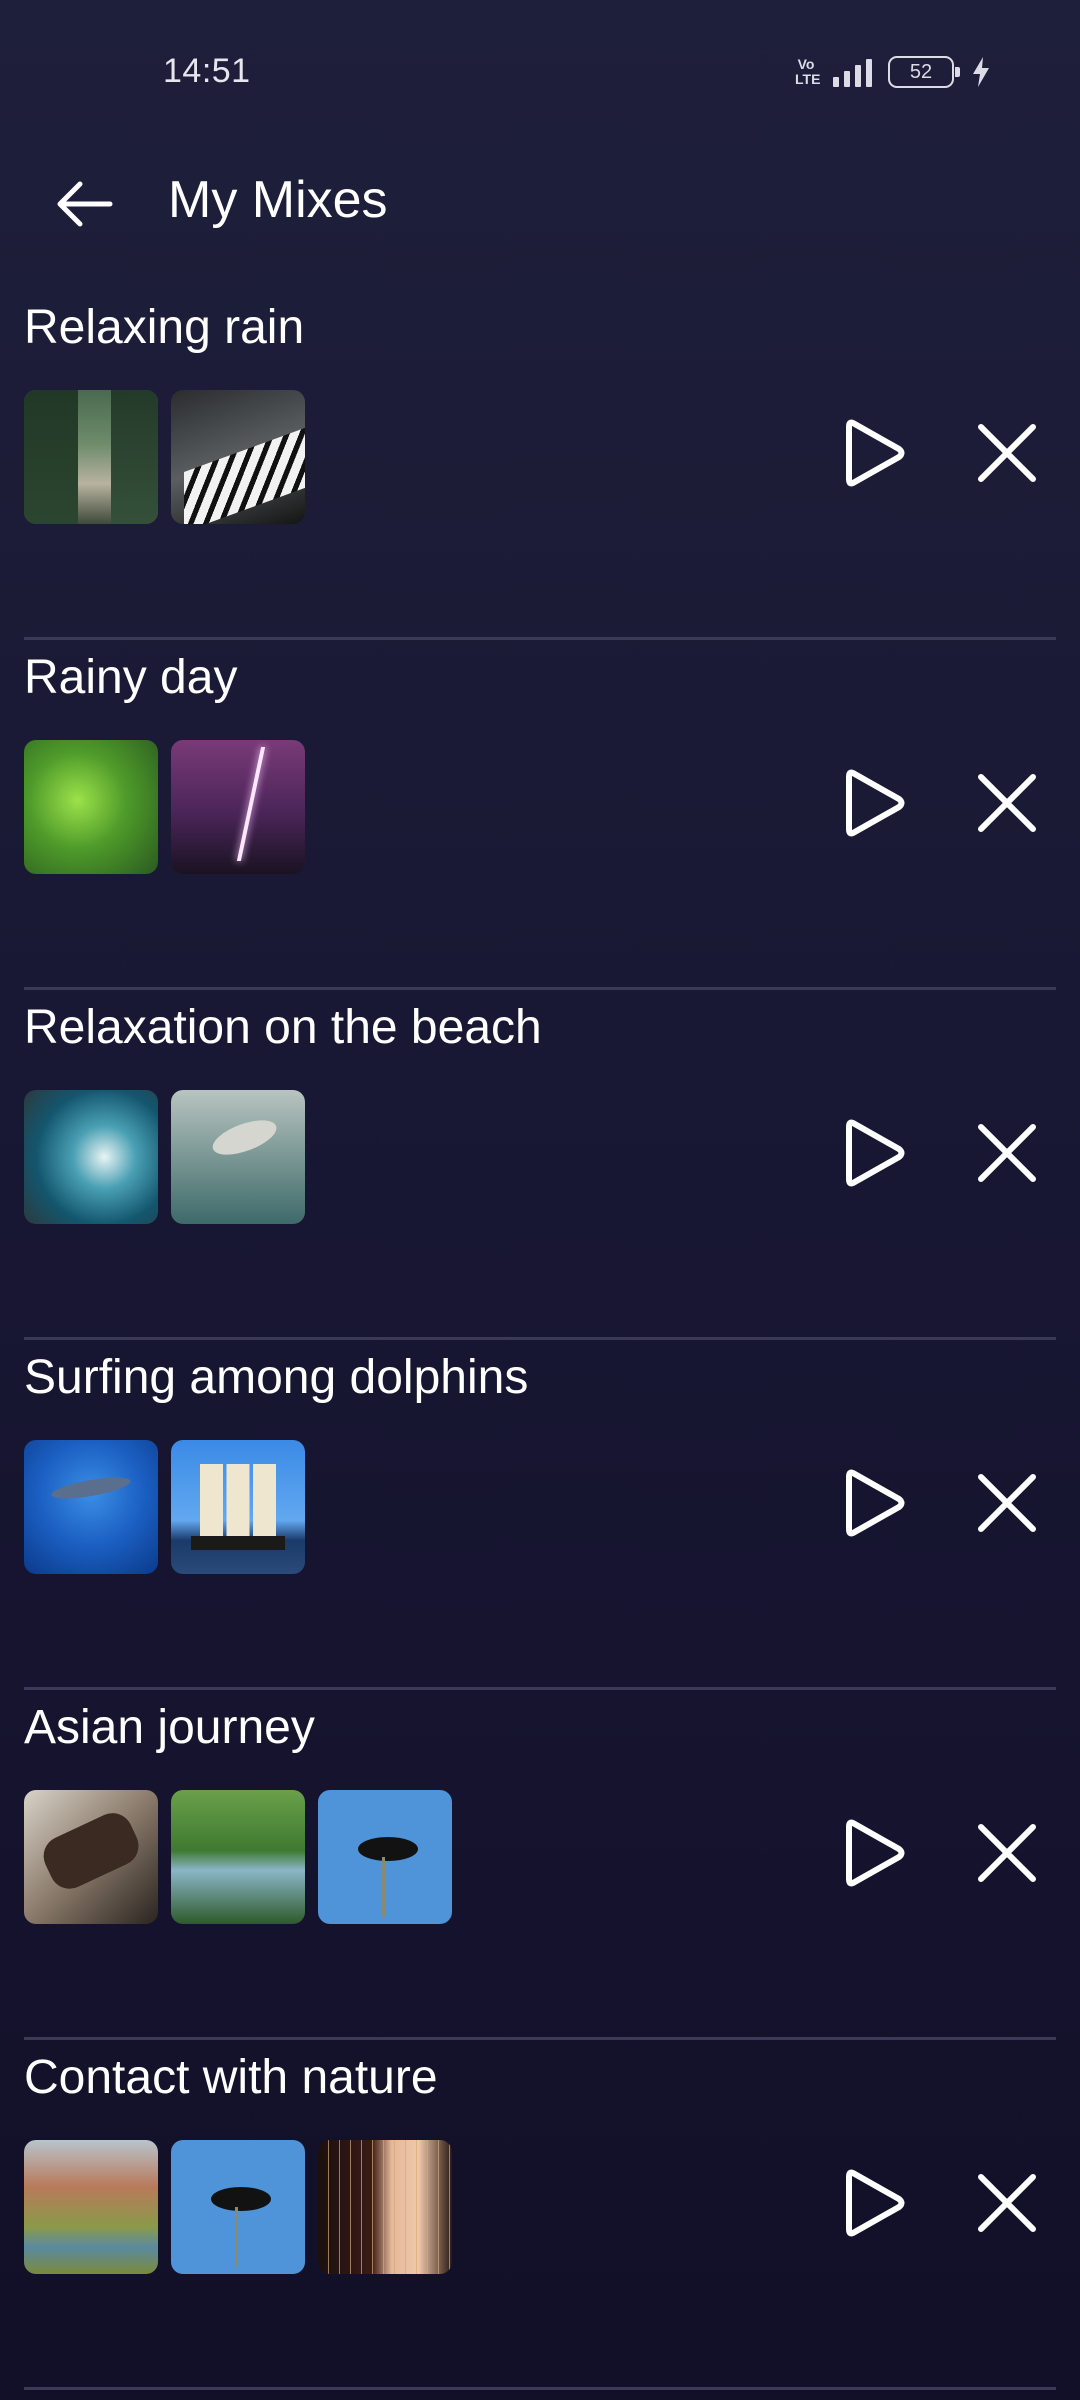 Image resolution: width=1080 pixels, height=2400 pixels. I want to click on mix-title: Surfing among dolphins, so click(276, 1377).